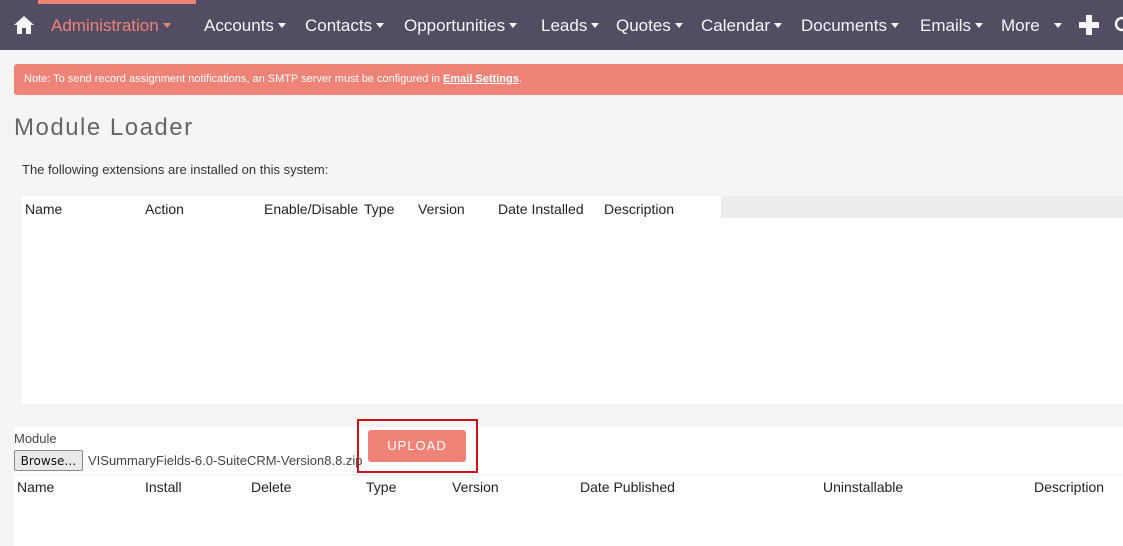 Image resolution: width=1123 pixels, height=546 pixels. Describe the element at coordinates (311, 209) in the screenshot. I see `column-header-enable-disable: Enable/Disable` at that location.